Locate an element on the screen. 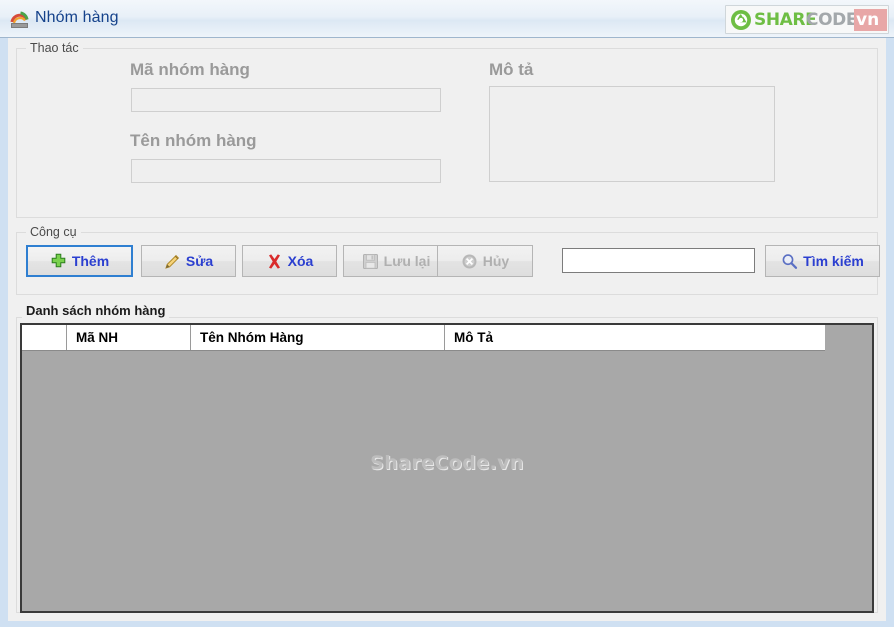  delete-button: Xóa is located at coordinates (289, 261).